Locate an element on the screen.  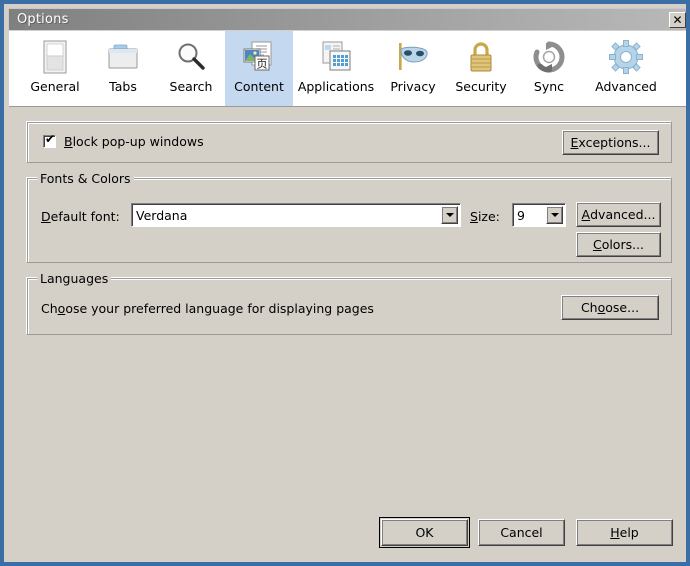
accel-char: E is located at coordinates (574, 142).